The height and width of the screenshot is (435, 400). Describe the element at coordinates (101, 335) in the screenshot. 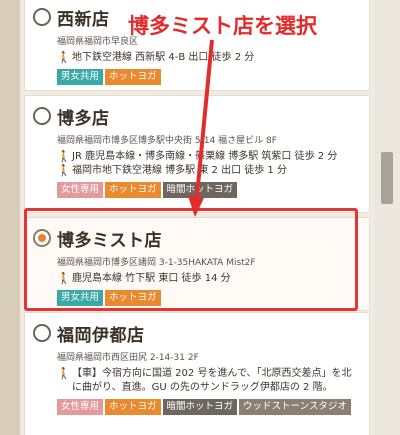

I see `store-name: 福岡伊都店` at that location.